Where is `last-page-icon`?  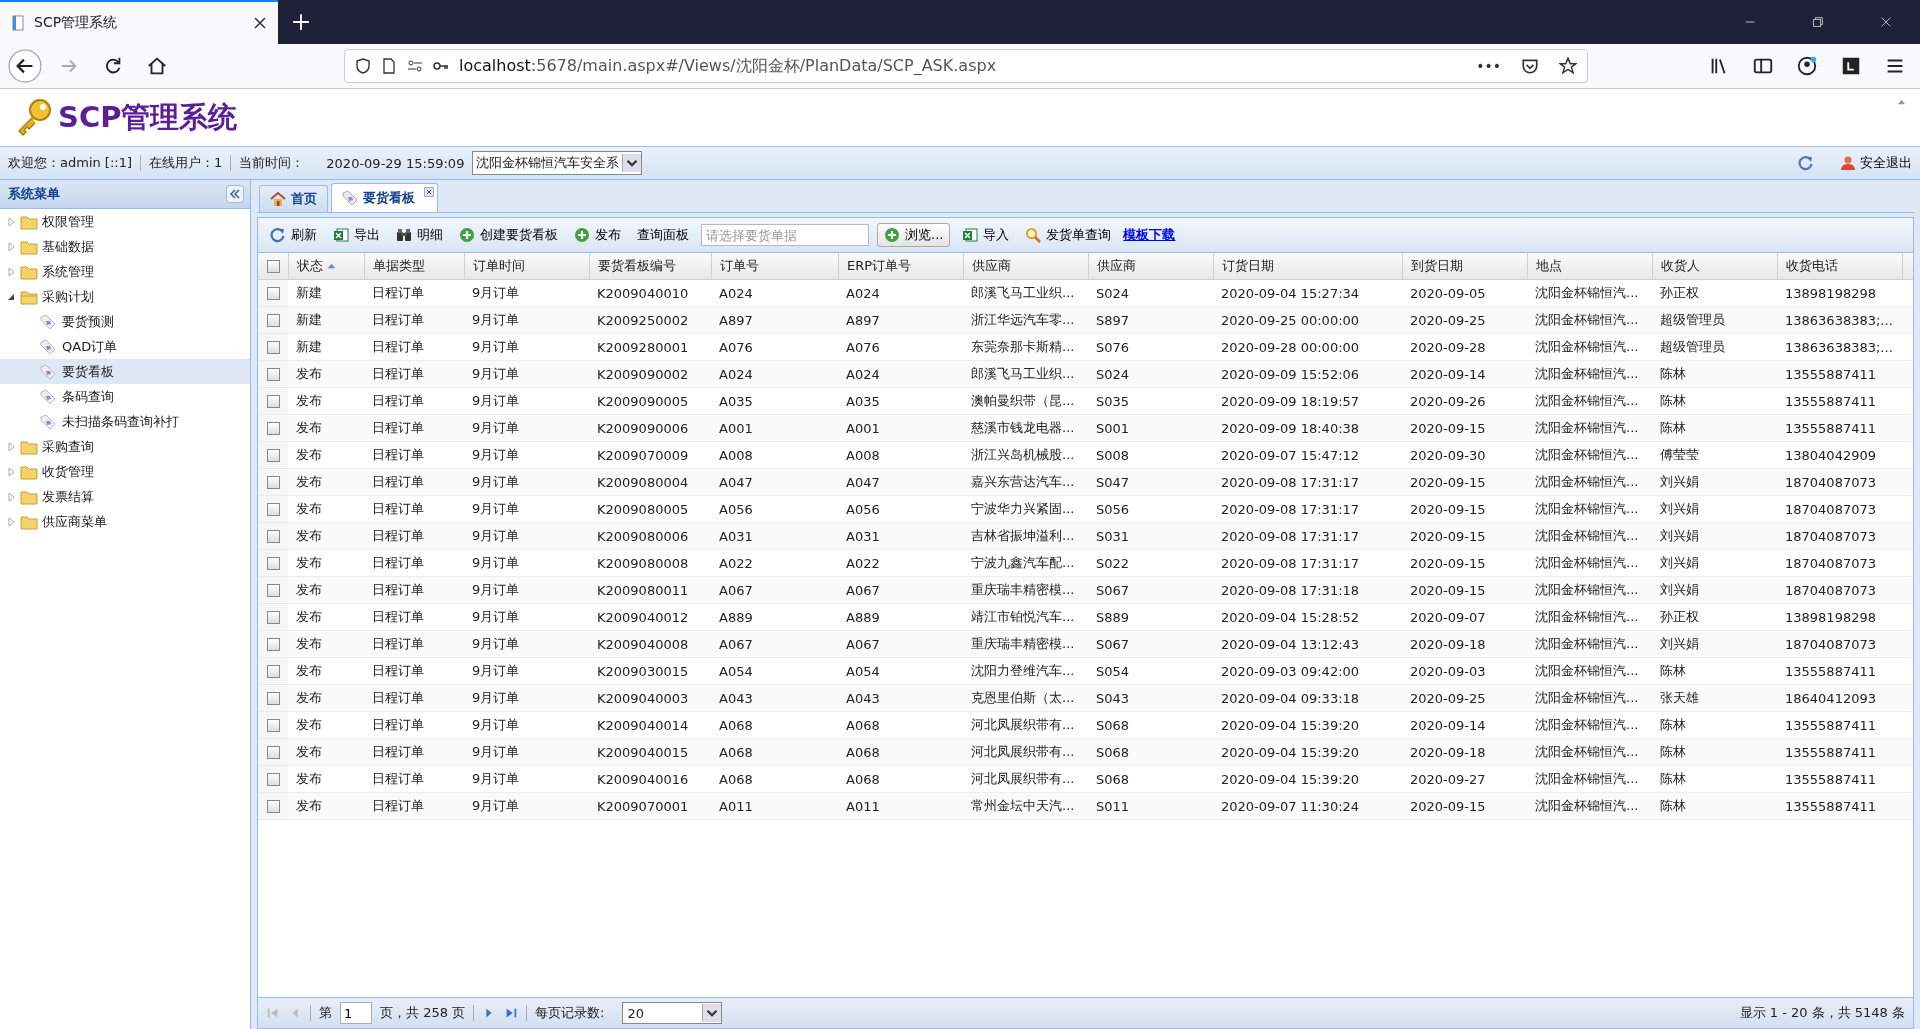
last-page-icon is located at coordinates (511, 1013).